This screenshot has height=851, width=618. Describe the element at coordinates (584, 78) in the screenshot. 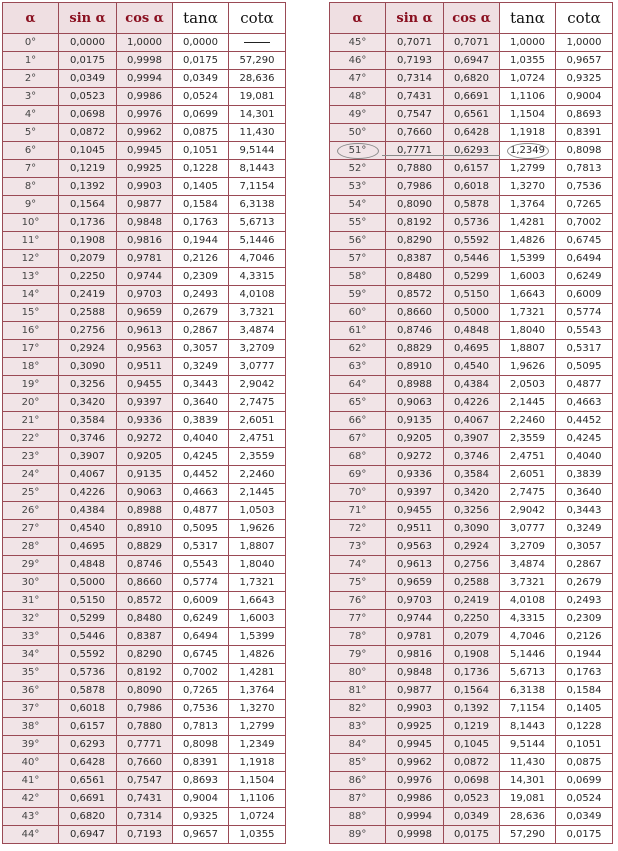

I see `cell-cot: 0,9325` at that location.